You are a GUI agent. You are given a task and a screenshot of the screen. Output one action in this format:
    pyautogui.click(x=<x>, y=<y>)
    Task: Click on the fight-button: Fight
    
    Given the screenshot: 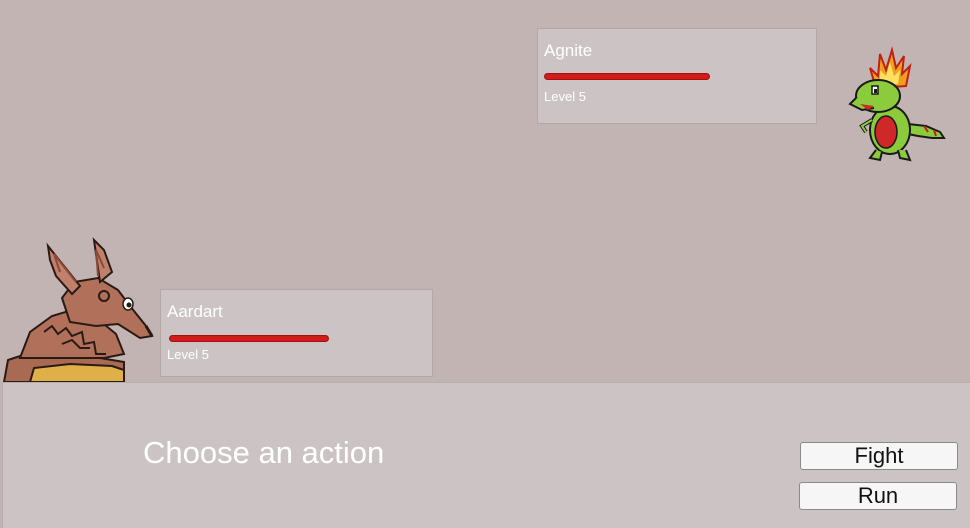 What is the action you would take?
    pyautogui.click(x=879, y=456)
    